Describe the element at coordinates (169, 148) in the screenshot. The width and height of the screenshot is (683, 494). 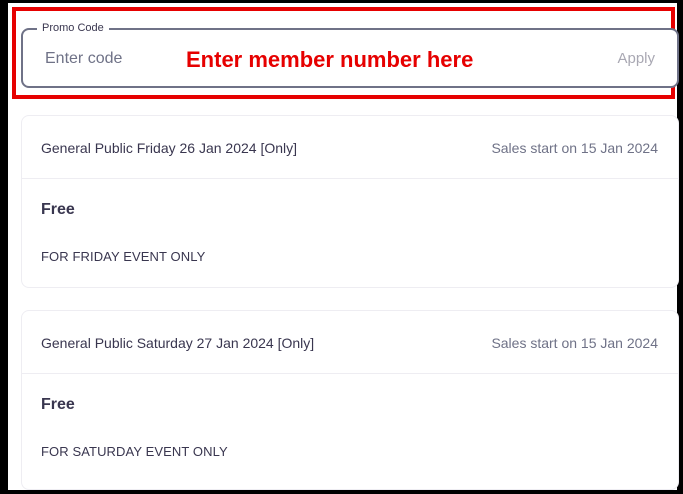
I see `ticket-title: General Public Friday 26 Jan 2024 [Only]` at that location.